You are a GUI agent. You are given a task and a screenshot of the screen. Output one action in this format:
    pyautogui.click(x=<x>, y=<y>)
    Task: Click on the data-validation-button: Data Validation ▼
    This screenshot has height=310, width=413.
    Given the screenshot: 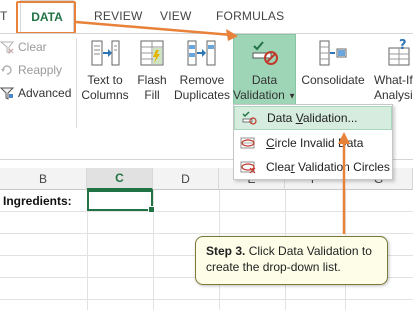 What is the action you would take?
    pyautogui.click(x=264, y=70)
    